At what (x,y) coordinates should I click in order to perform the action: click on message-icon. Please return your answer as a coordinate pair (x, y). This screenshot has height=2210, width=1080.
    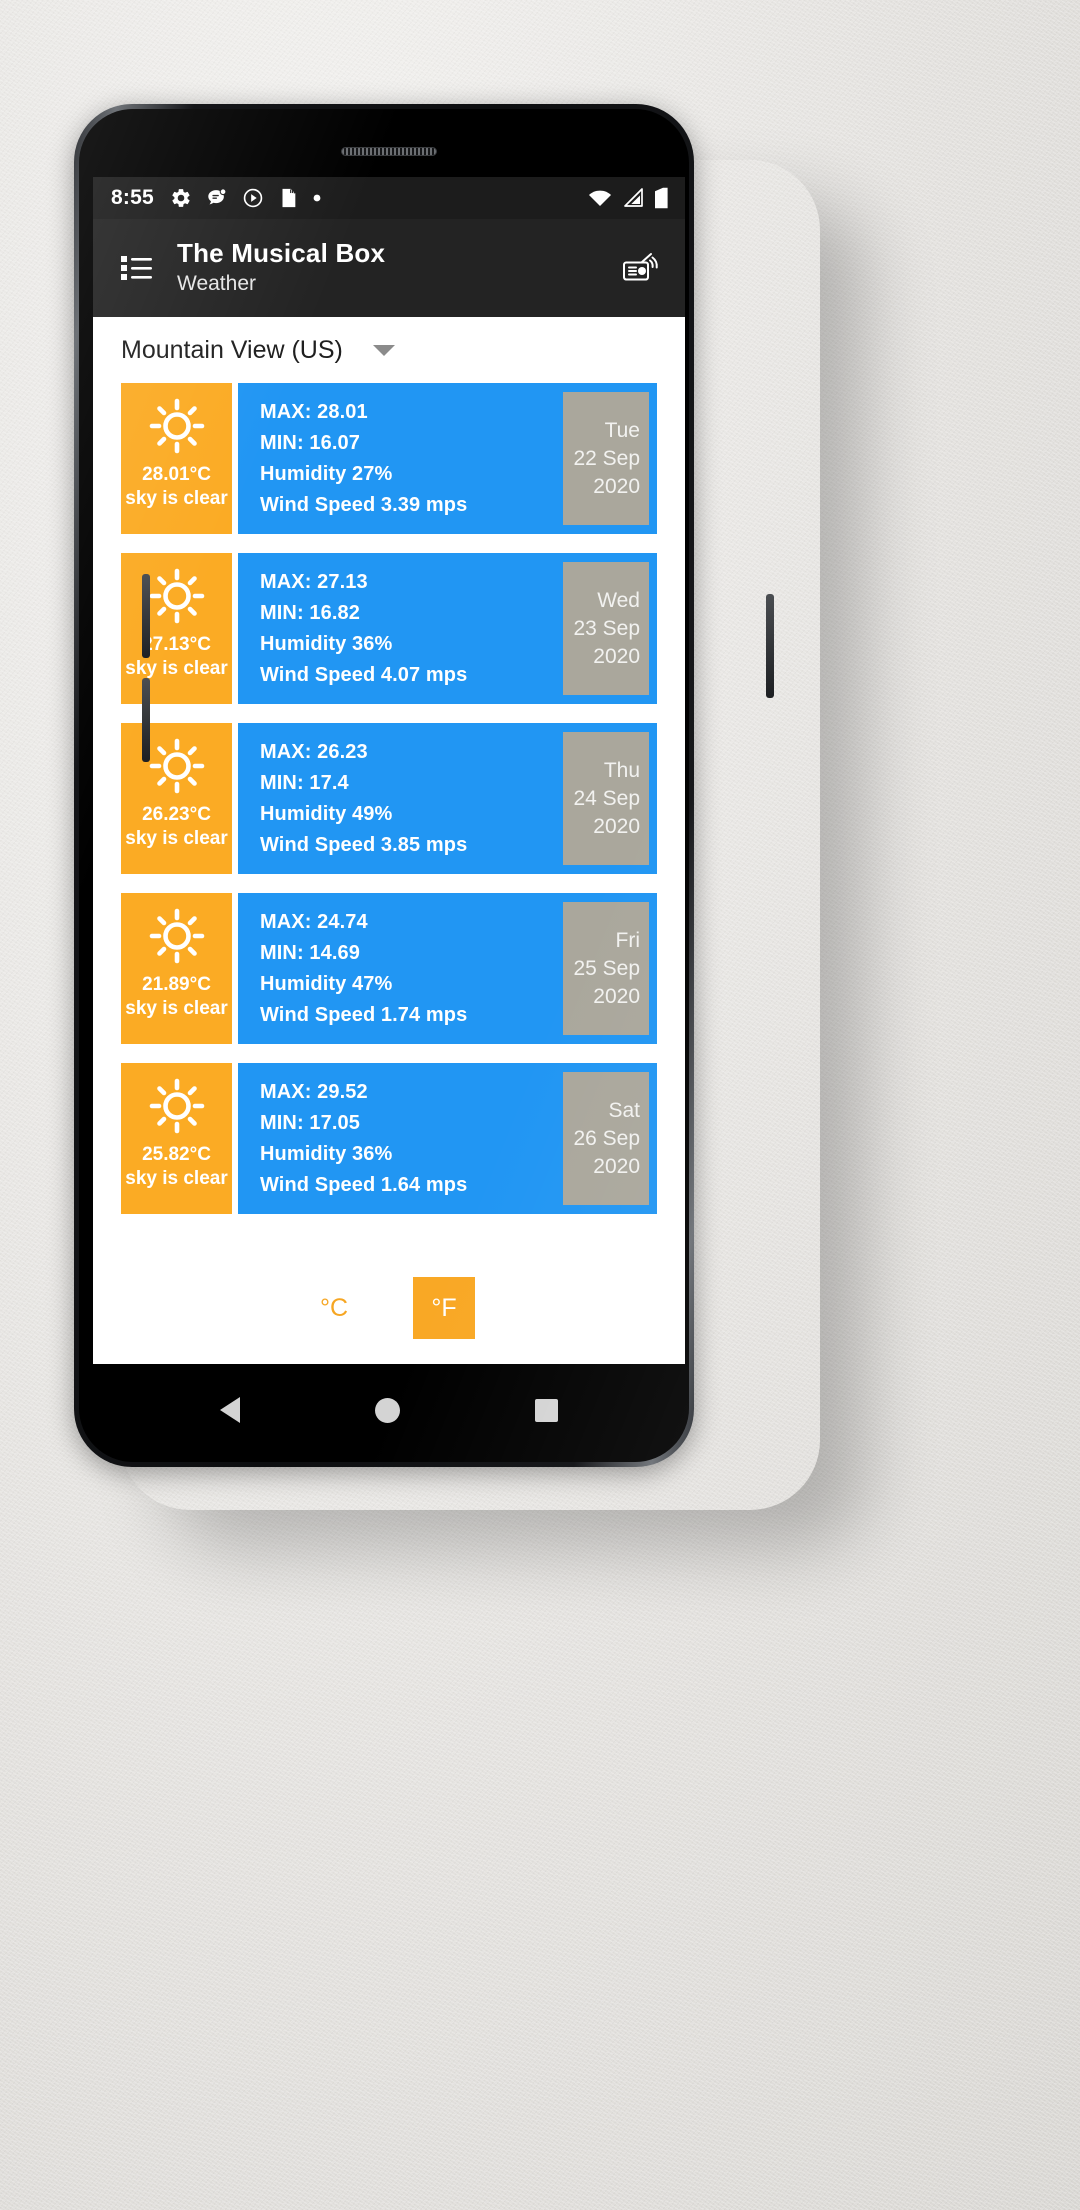
    Looking at the image, I should click on (217, 196).